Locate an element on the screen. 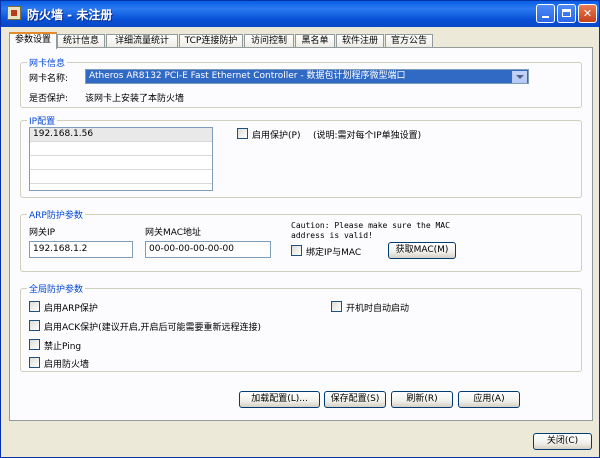 The width and height of the screenshot is (600, 458). ip-listbox: 192.168.1.56 is located at coordinates (121, 159).